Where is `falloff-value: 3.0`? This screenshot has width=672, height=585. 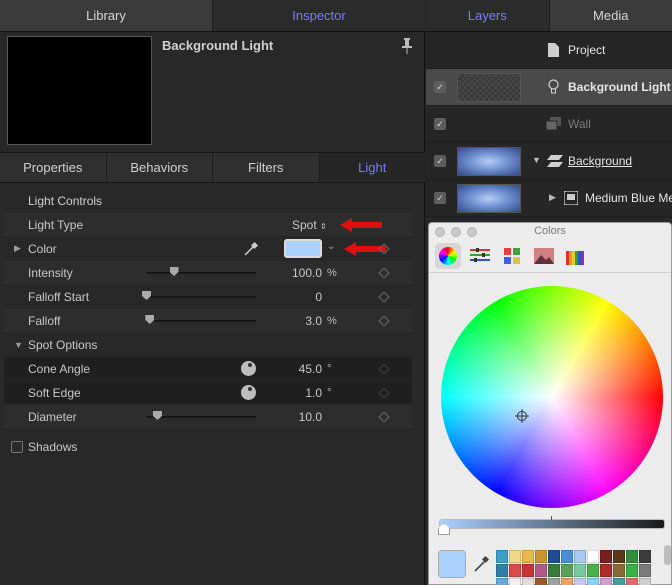
falloff-value: 3.0 is located at coordinates (292, 321).